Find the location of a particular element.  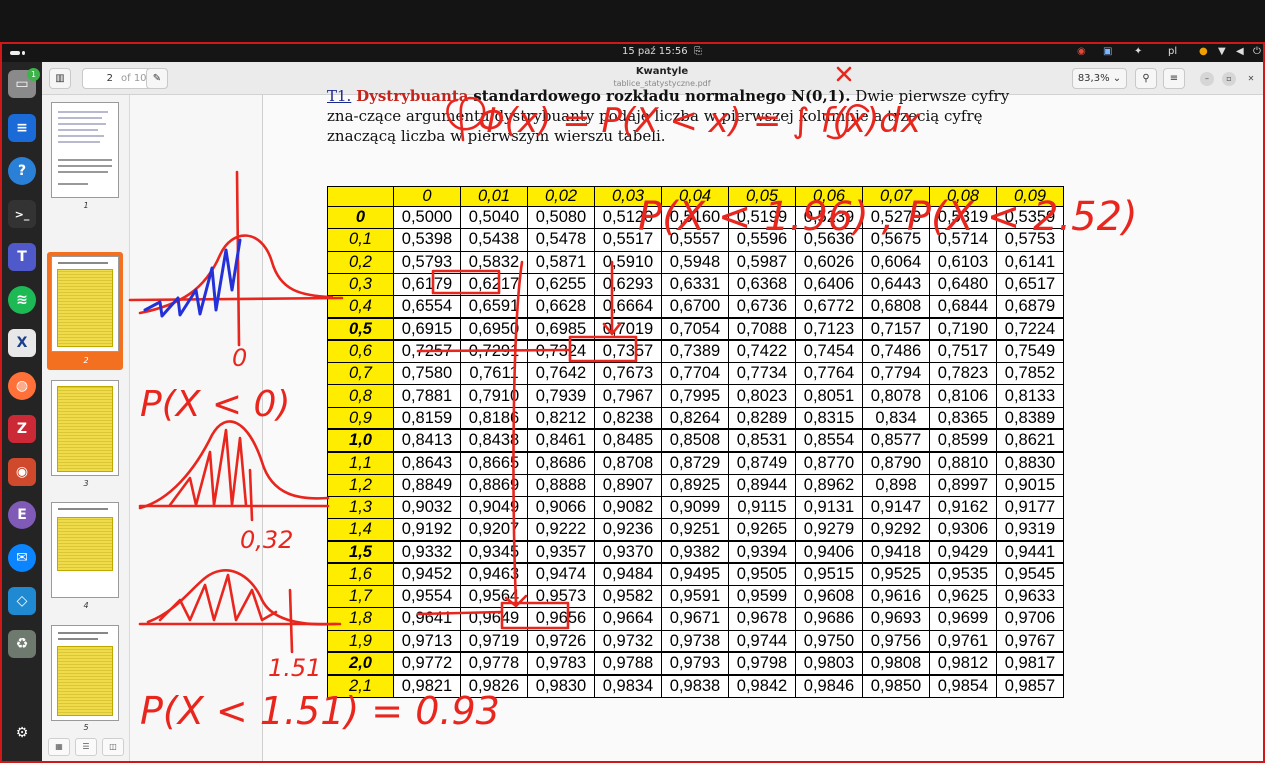

table-cell: 0,7054 is located at coordinates (695, 329).